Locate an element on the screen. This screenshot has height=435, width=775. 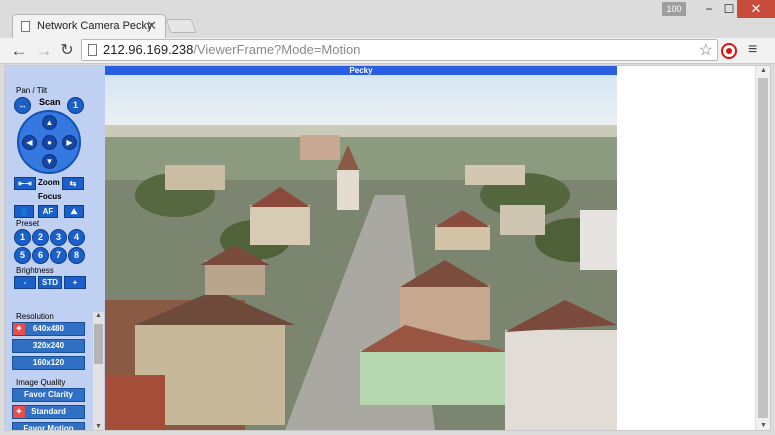
tab-close-icon: ✕ is located at coordinates (151, 26).